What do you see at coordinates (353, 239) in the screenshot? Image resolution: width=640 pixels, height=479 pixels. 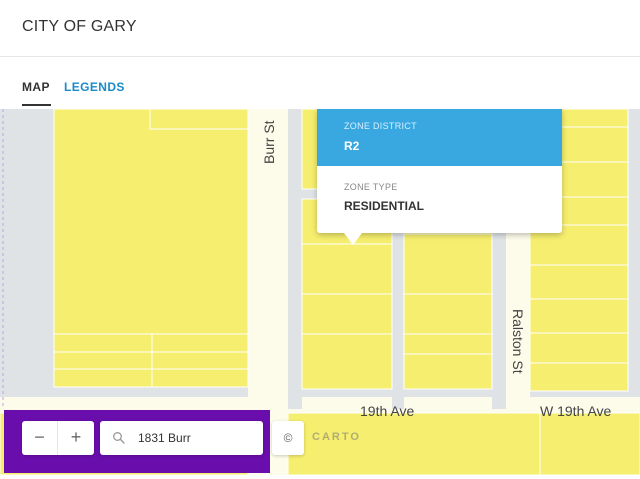 I see `popup-pointer` at bounding box center [353, 239].